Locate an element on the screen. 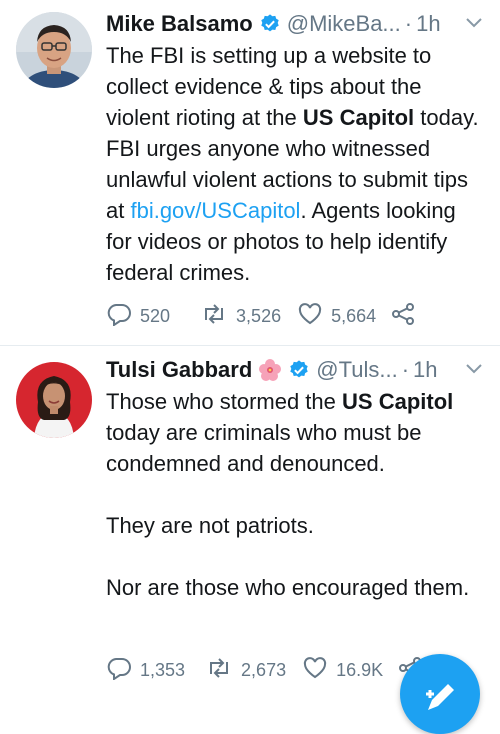  tweet-header: Mike Balsamo @MikeBa... · 1h is located at coordinates (296, 24).